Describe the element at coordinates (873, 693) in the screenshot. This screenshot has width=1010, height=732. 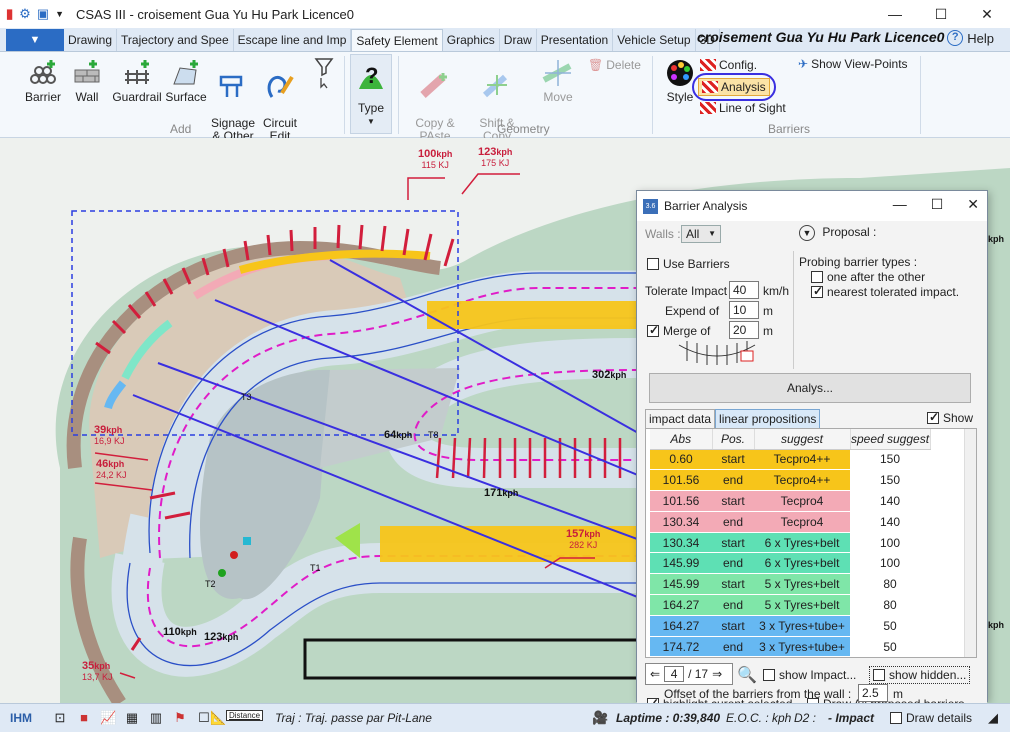
I see `offset-input: 2.5` at that location.